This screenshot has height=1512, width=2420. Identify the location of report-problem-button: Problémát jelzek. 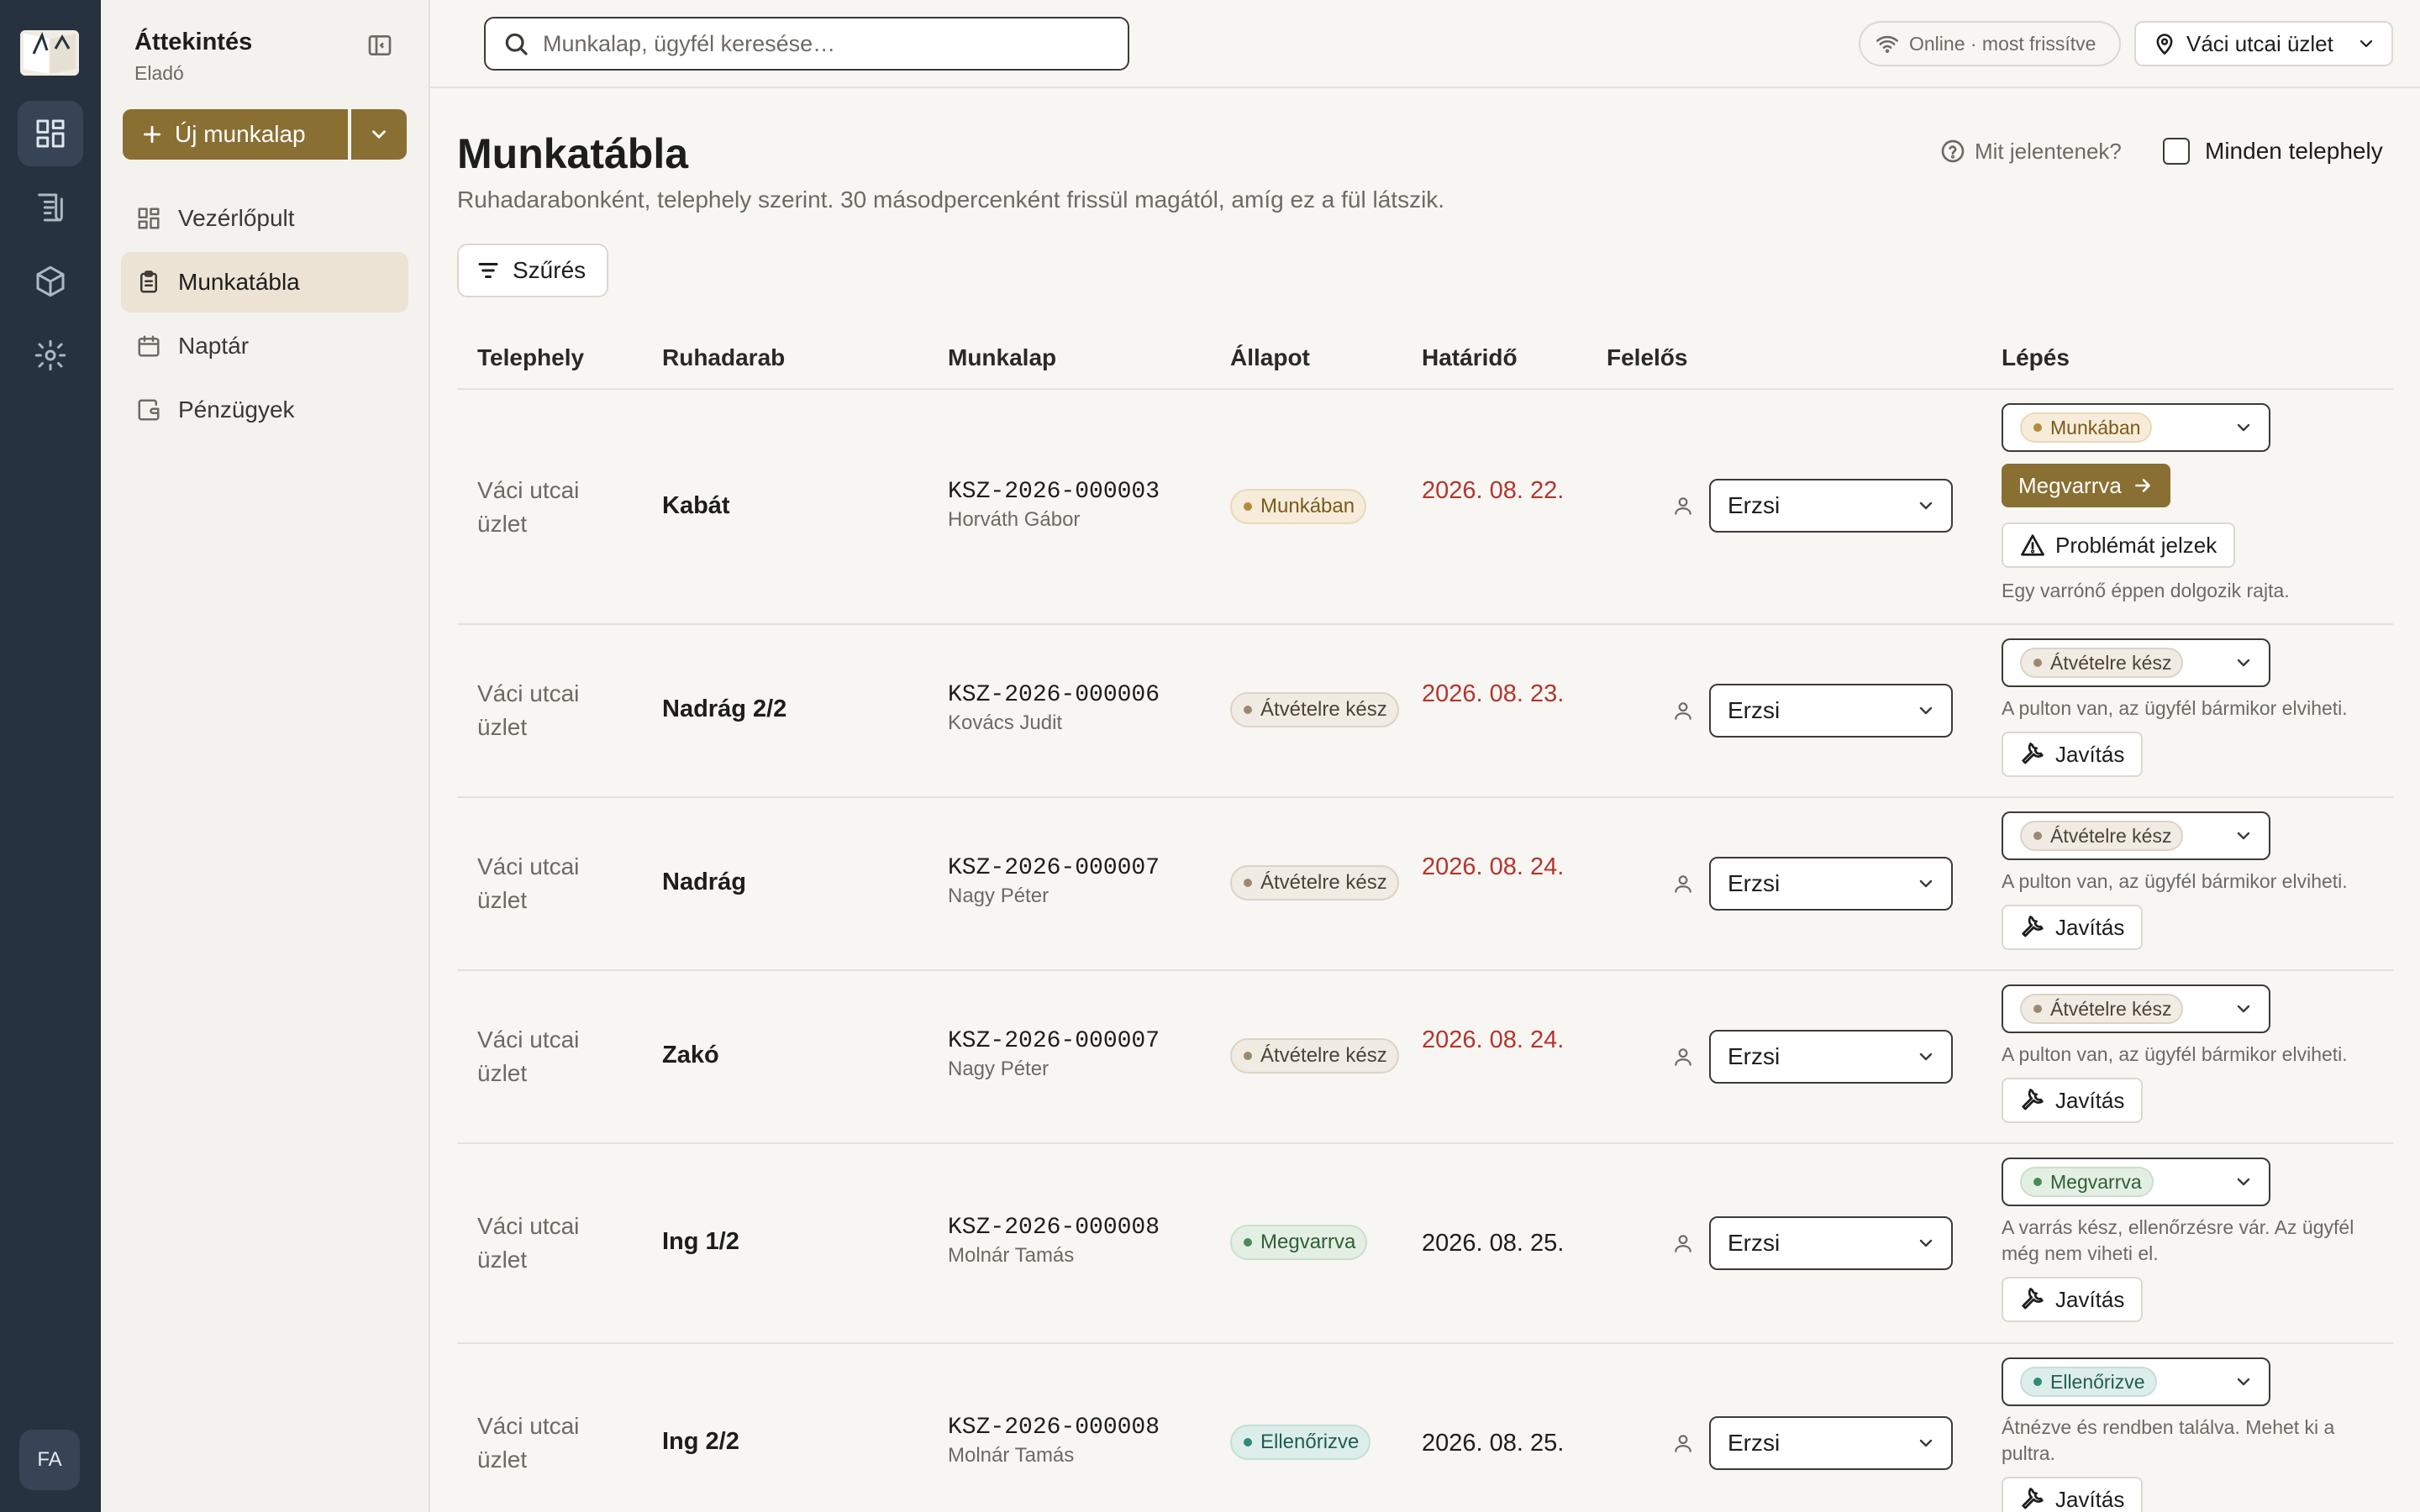
(2119, 545).